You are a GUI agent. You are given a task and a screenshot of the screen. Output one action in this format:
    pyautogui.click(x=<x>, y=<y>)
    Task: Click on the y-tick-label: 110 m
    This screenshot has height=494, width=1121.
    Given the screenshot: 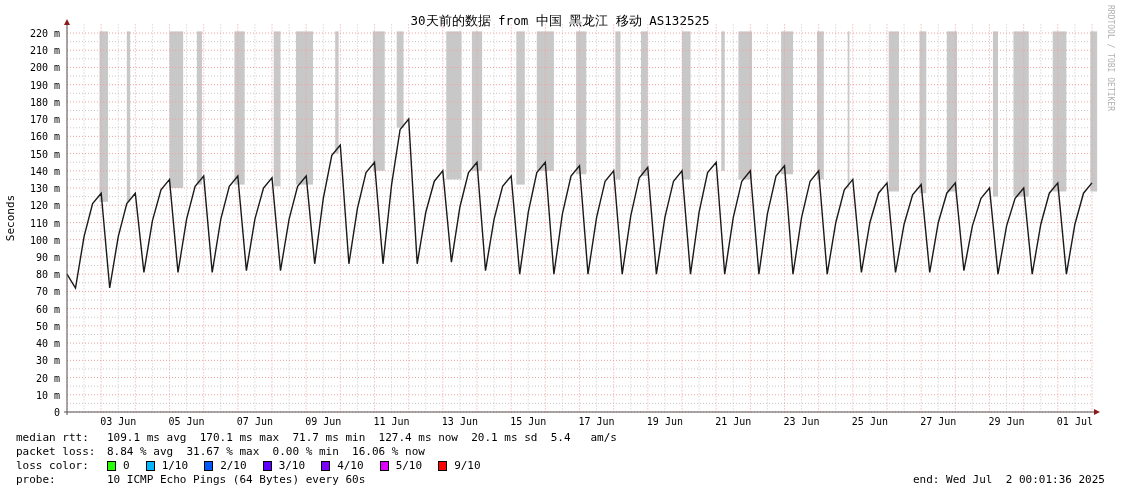 What is the action you would take?
    pyautogui.click(x=44, y=223)
    